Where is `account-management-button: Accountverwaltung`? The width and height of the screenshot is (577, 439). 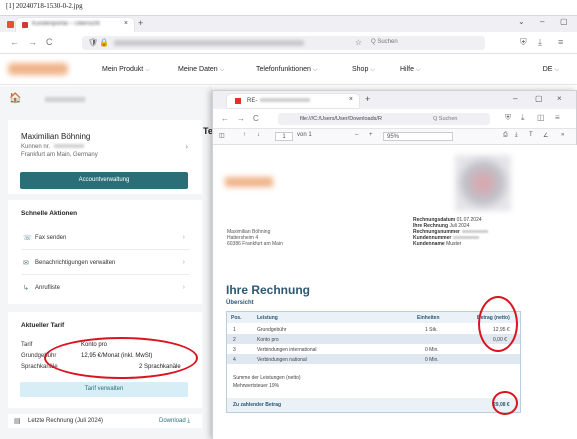
account-management-button: Accountverwaltung is located at coordinates (104, 180).